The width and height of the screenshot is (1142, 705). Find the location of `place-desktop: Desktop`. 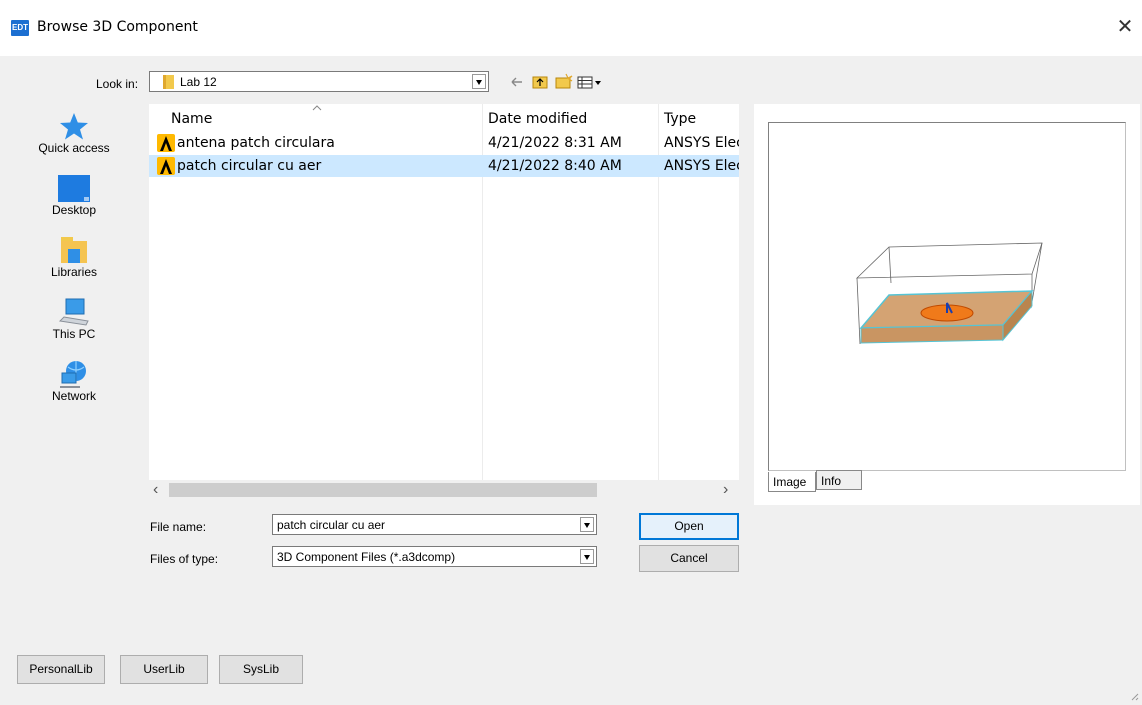

place-desktop: Desktop is located at coordinates (74, 195).